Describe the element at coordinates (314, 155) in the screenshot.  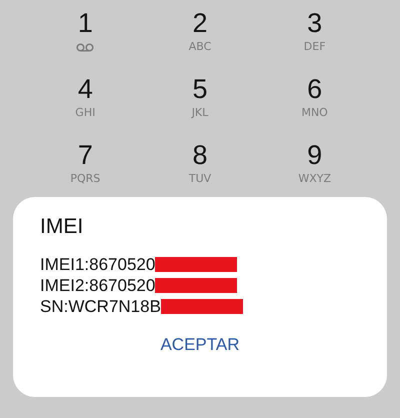
I see `key-digit: 9` at that location.